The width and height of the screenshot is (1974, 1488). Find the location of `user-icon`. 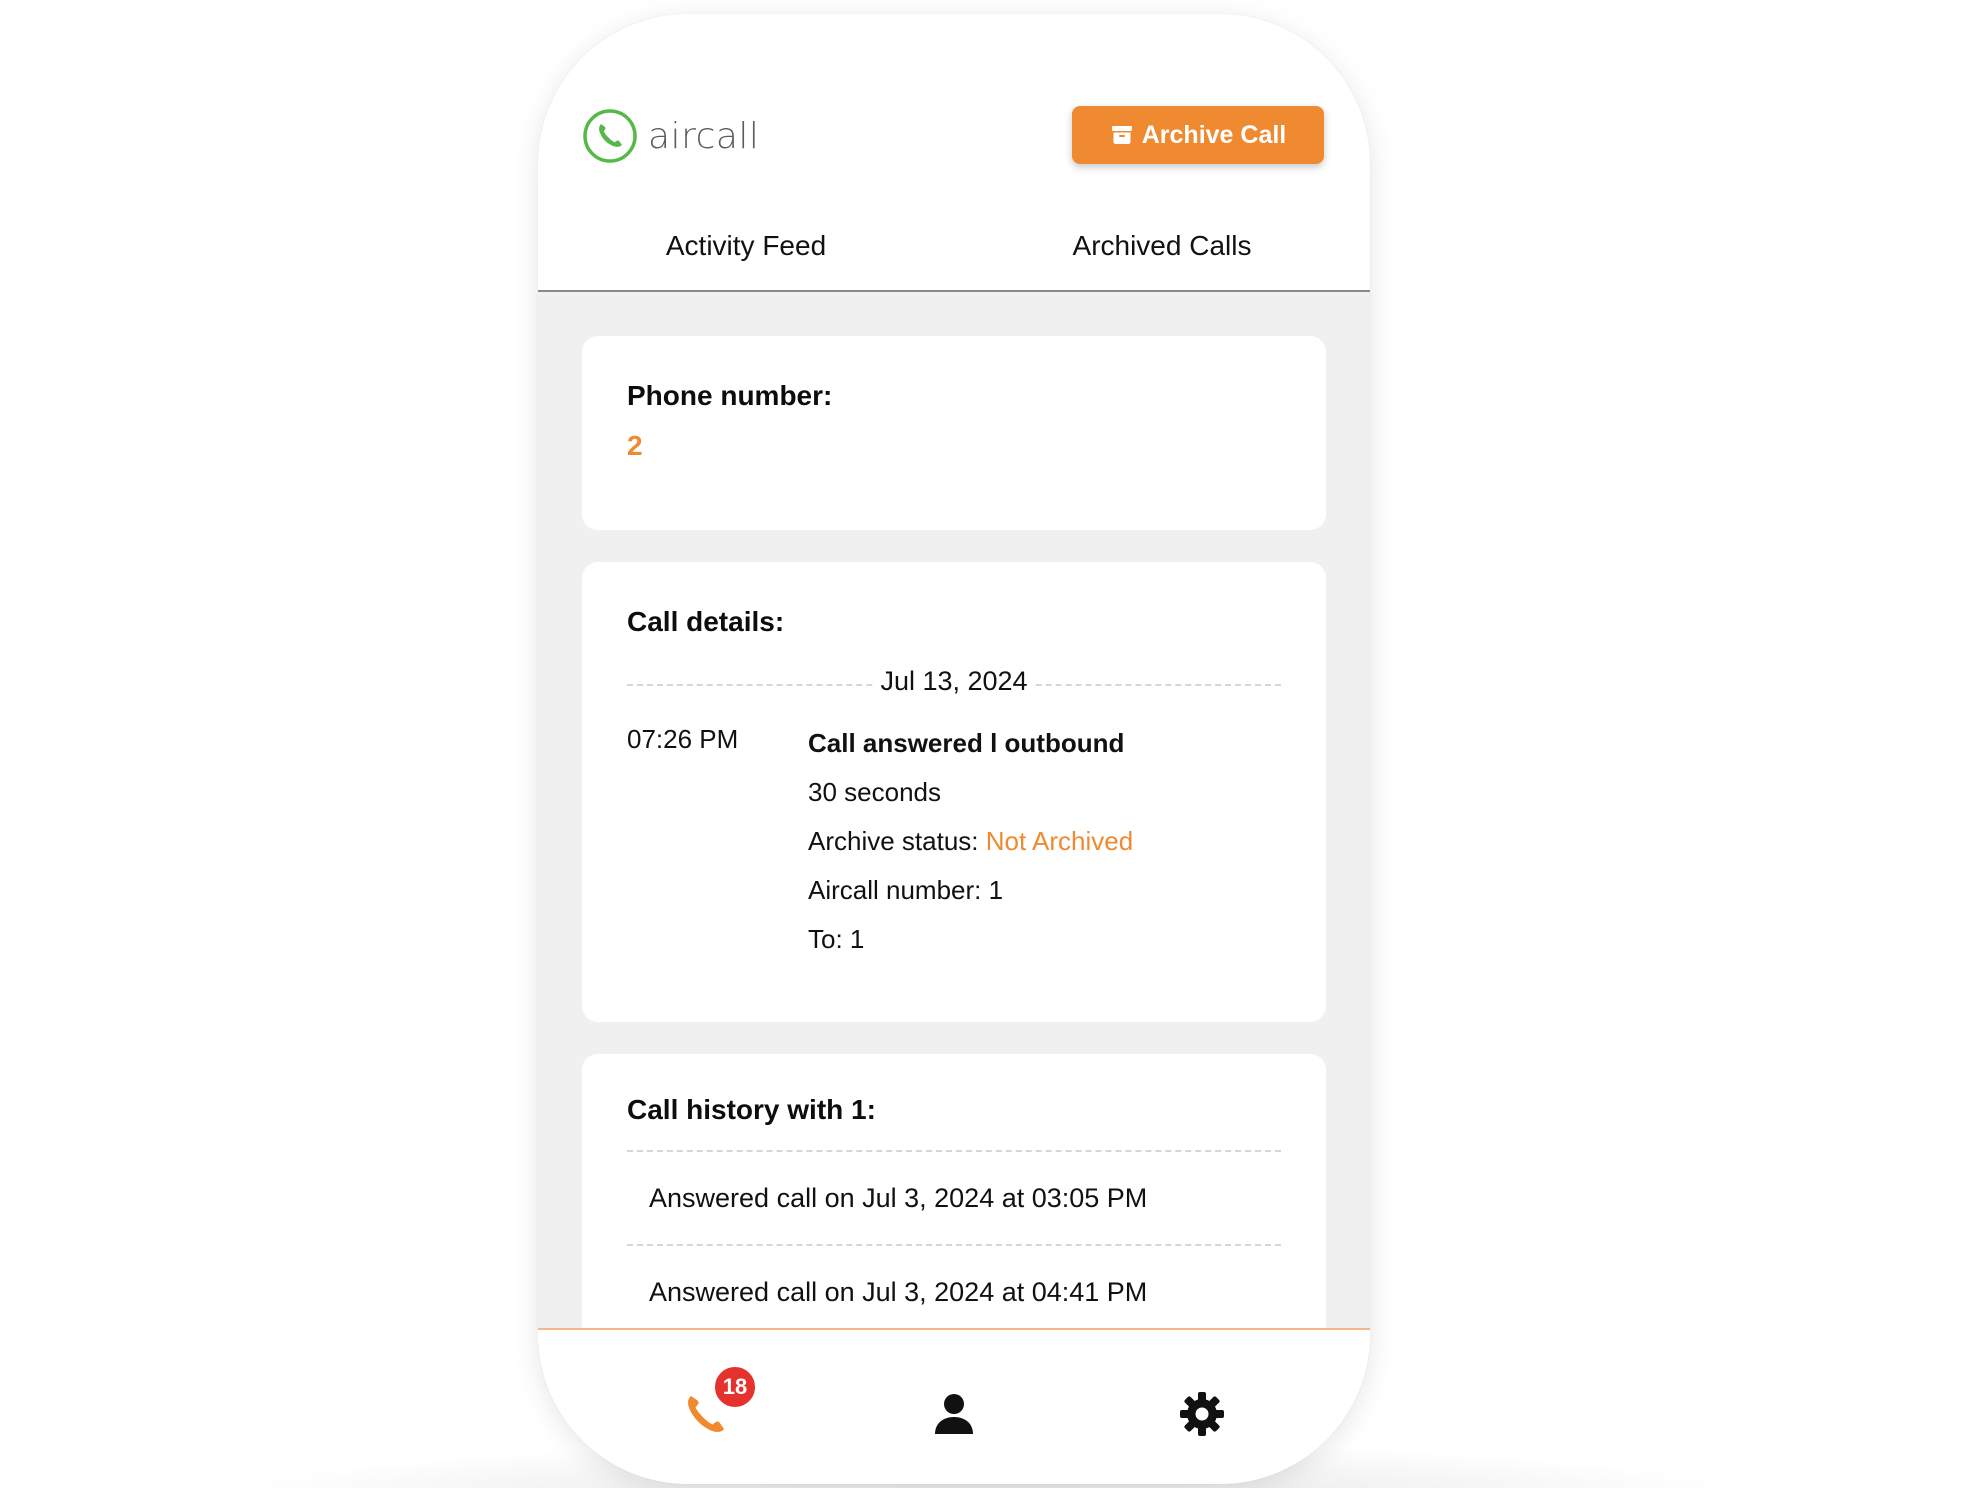

user-icon is located at coordinates (954, 1414).